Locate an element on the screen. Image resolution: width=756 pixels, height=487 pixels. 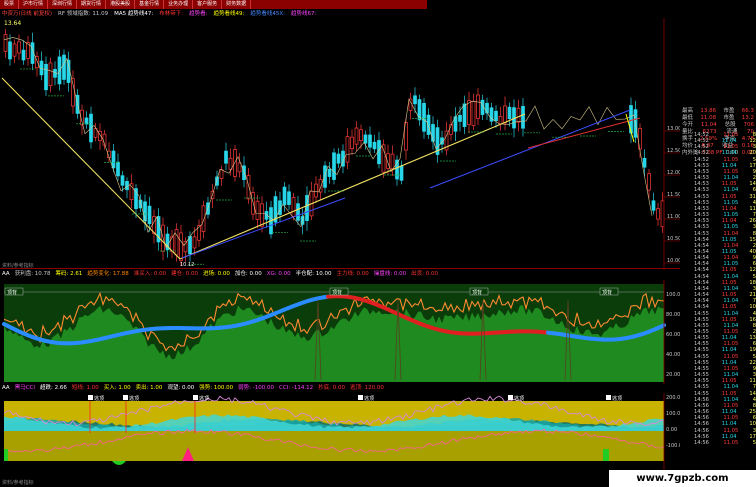
quote-cell: 706 is located at coordinates (749, 125).